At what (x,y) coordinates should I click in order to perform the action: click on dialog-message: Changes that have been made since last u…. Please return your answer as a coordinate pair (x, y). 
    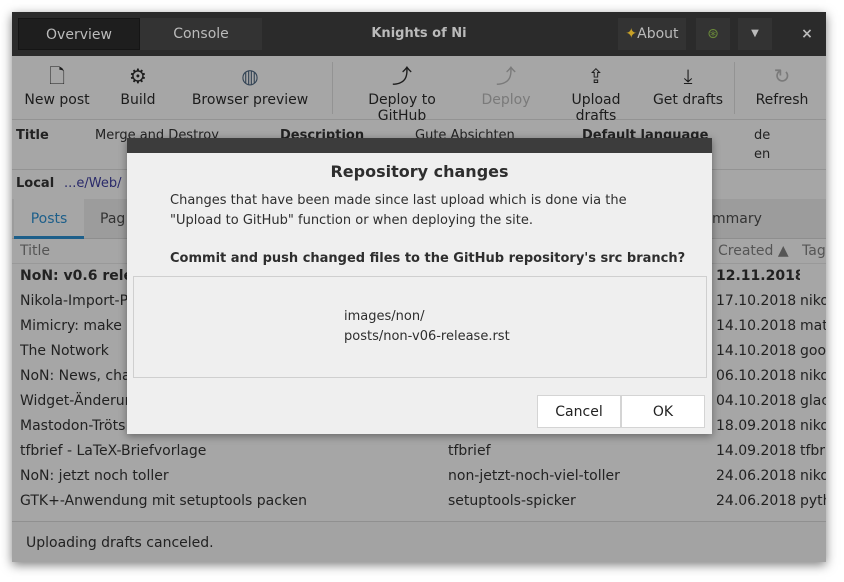
    Looking at the image, I should click on (398, 210).